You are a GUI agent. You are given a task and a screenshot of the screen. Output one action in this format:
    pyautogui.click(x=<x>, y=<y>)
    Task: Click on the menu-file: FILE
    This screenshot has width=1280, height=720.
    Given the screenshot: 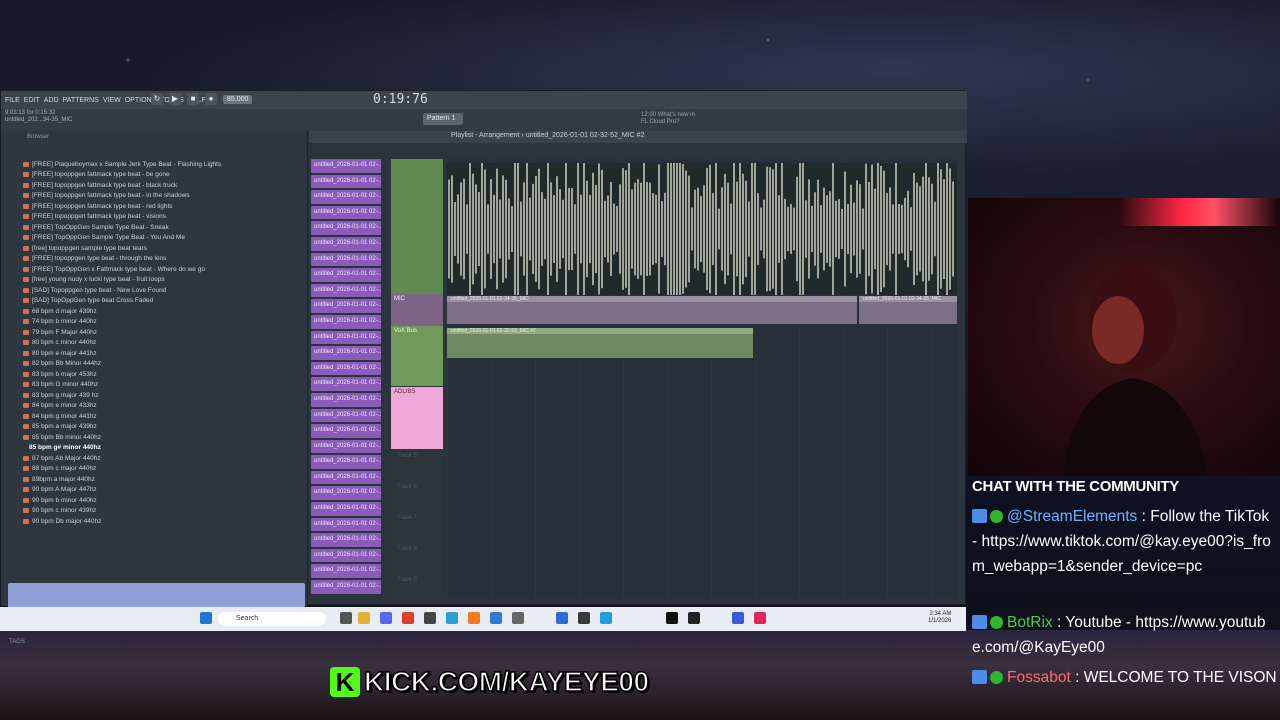 What is the action you would take?
    pyautogui.click(x=12, y=100)
    